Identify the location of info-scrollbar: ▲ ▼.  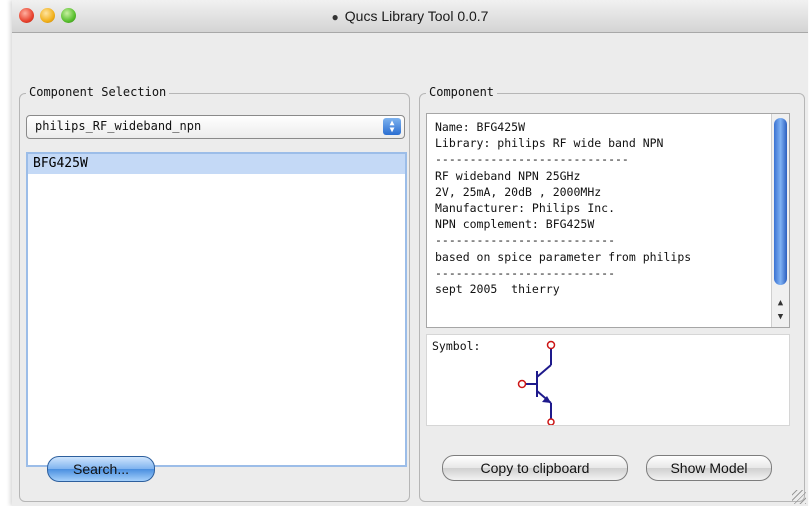
(780, 220).